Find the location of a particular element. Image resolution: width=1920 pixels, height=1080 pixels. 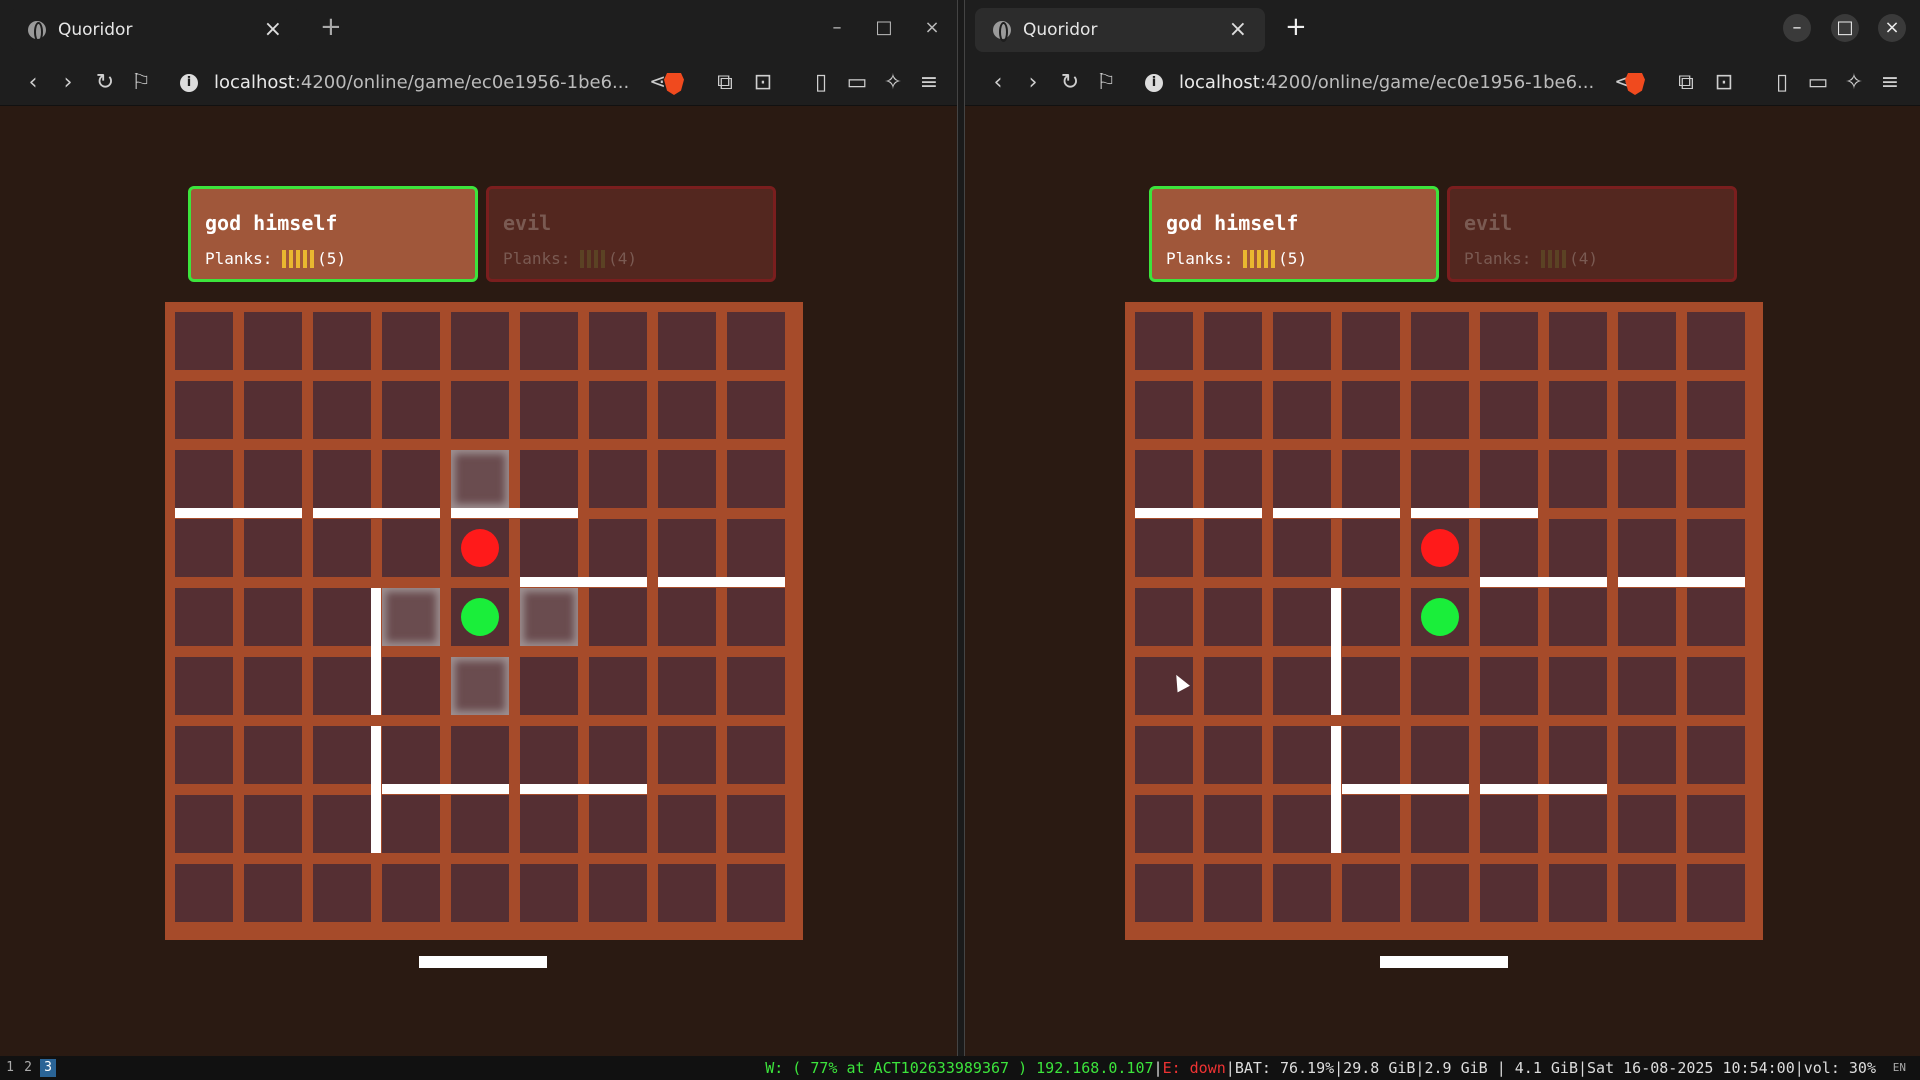

workspace-1: 1 is located at coordinates (10, 1068).